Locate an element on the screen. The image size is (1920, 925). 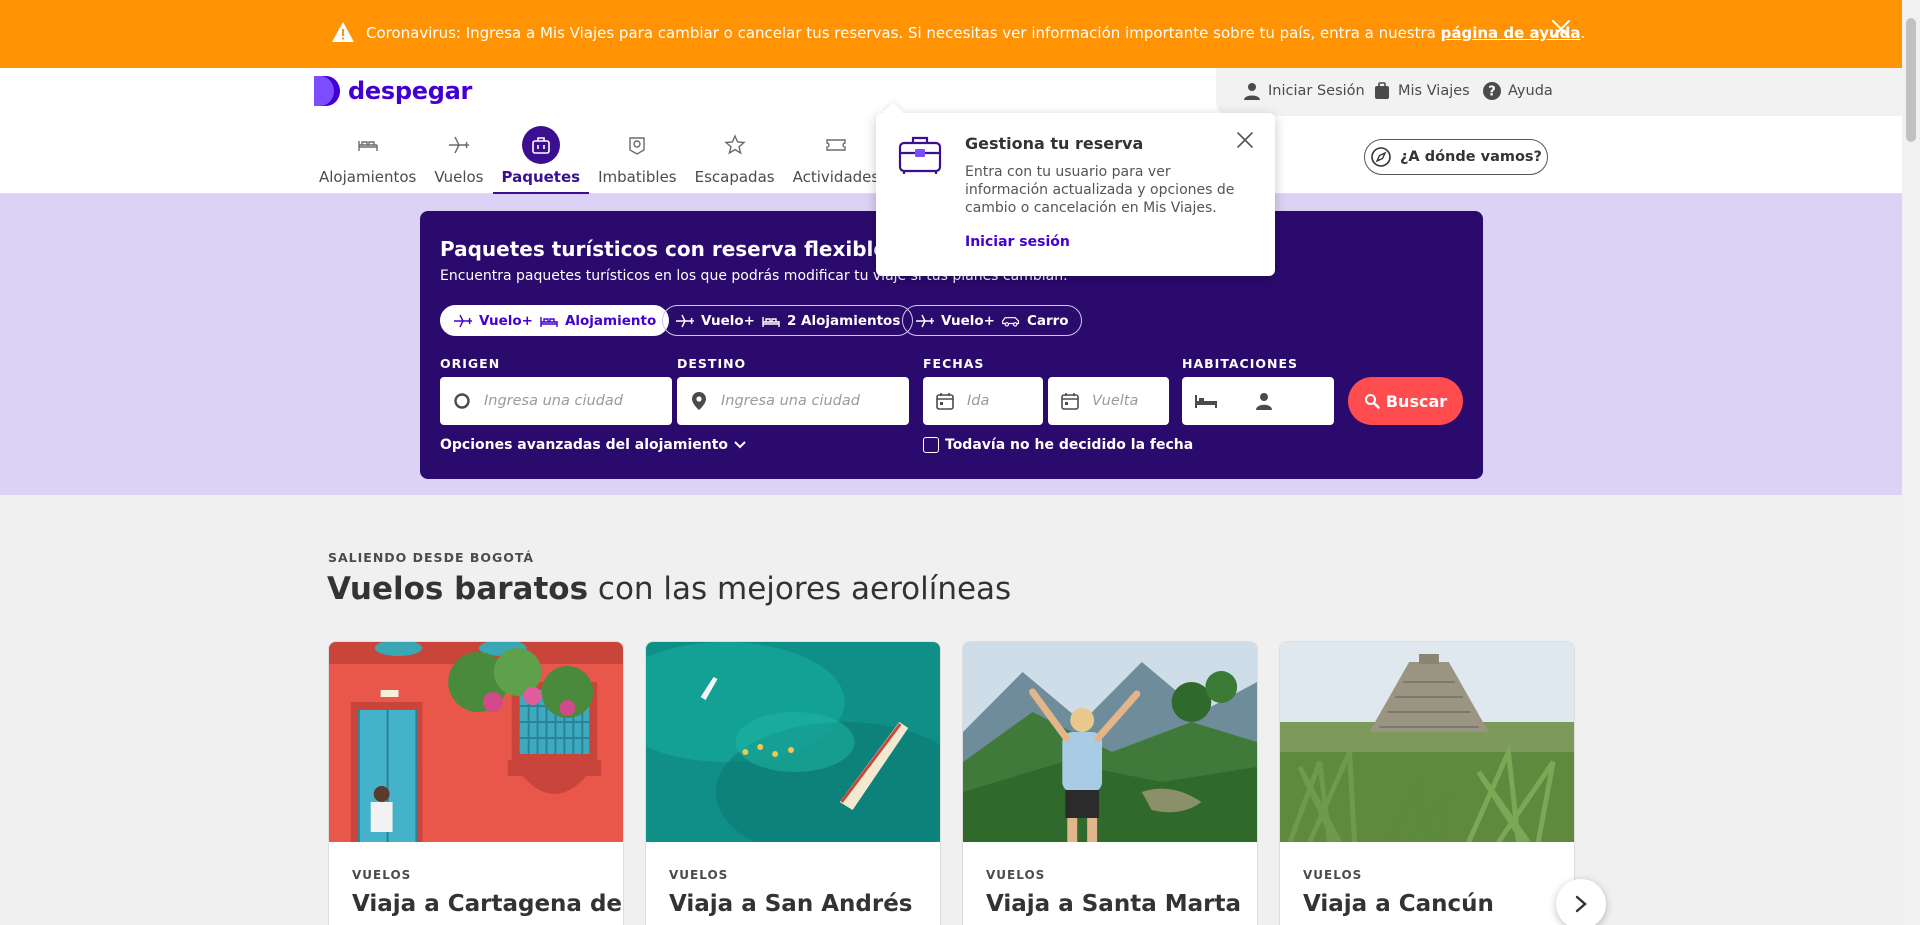
location-pin-icon is located at coordinates (699, 401).